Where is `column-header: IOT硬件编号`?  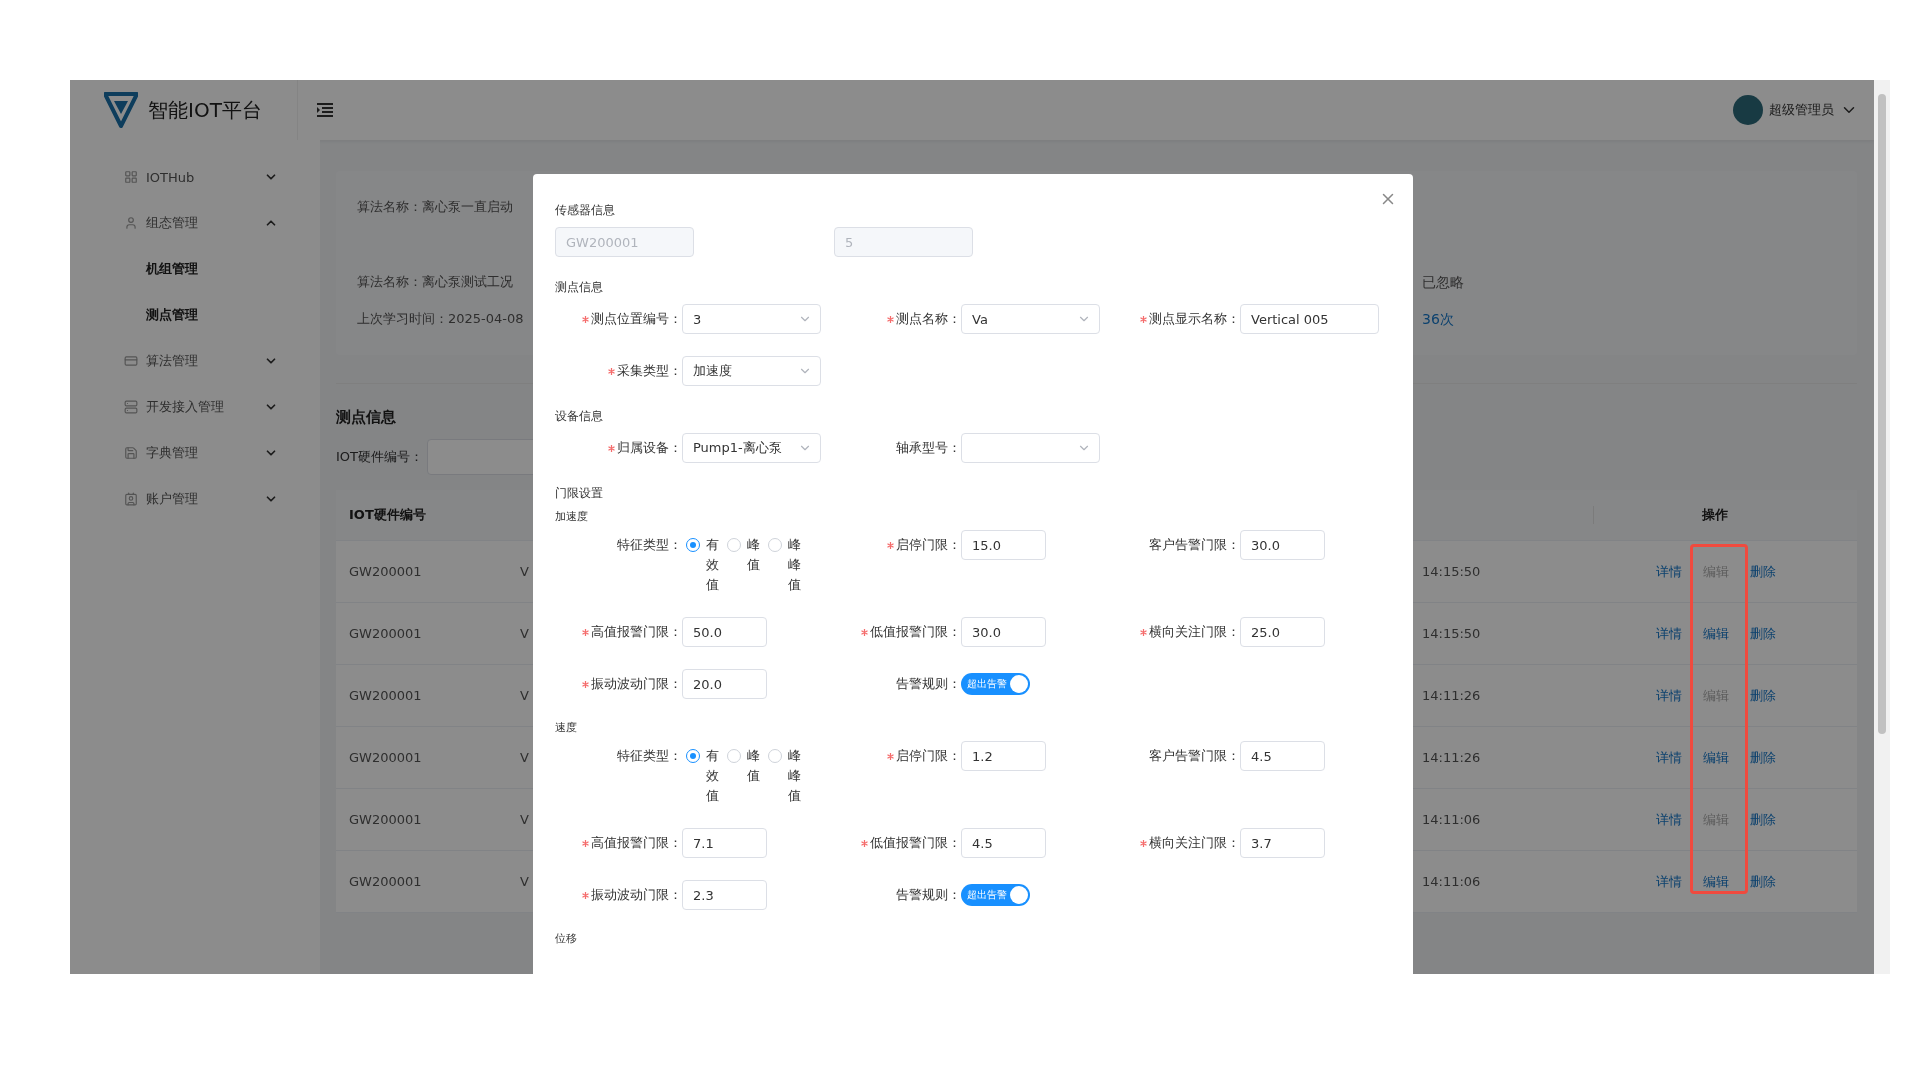
column-header: IOT硬件编号 is located at coordinates (387, 515).